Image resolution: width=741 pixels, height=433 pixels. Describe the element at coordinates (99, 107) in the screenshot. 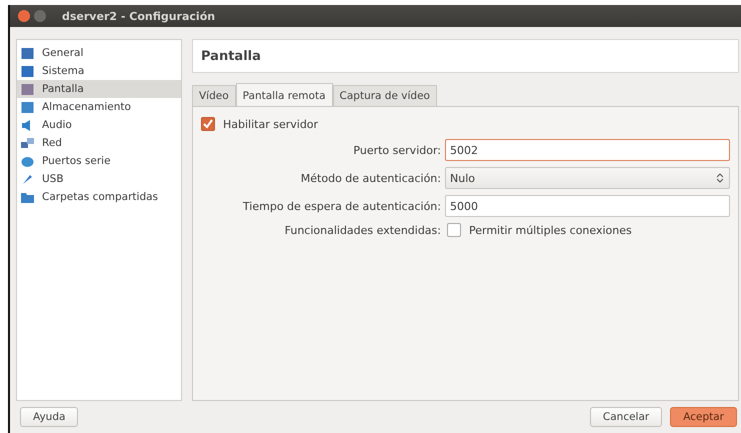

I see `sidebar-item: Almacenamiento` at that location.